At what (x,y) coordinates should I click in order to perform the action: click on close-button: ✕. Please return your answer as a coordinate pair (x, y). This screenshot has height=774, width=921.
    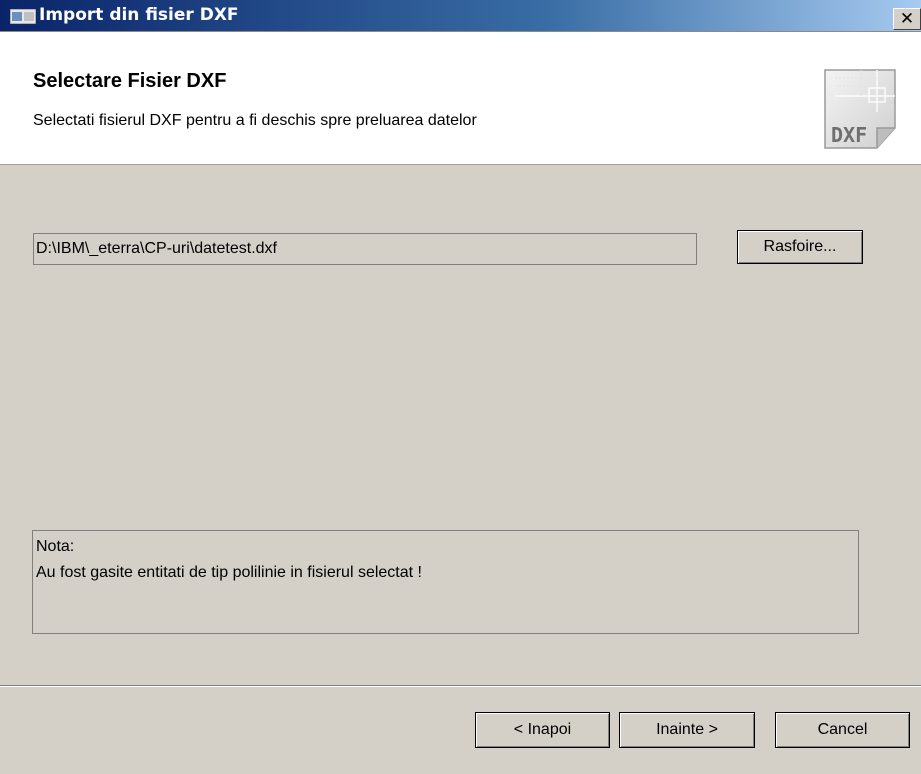
    Looking at the image, I should click on (907, 19).